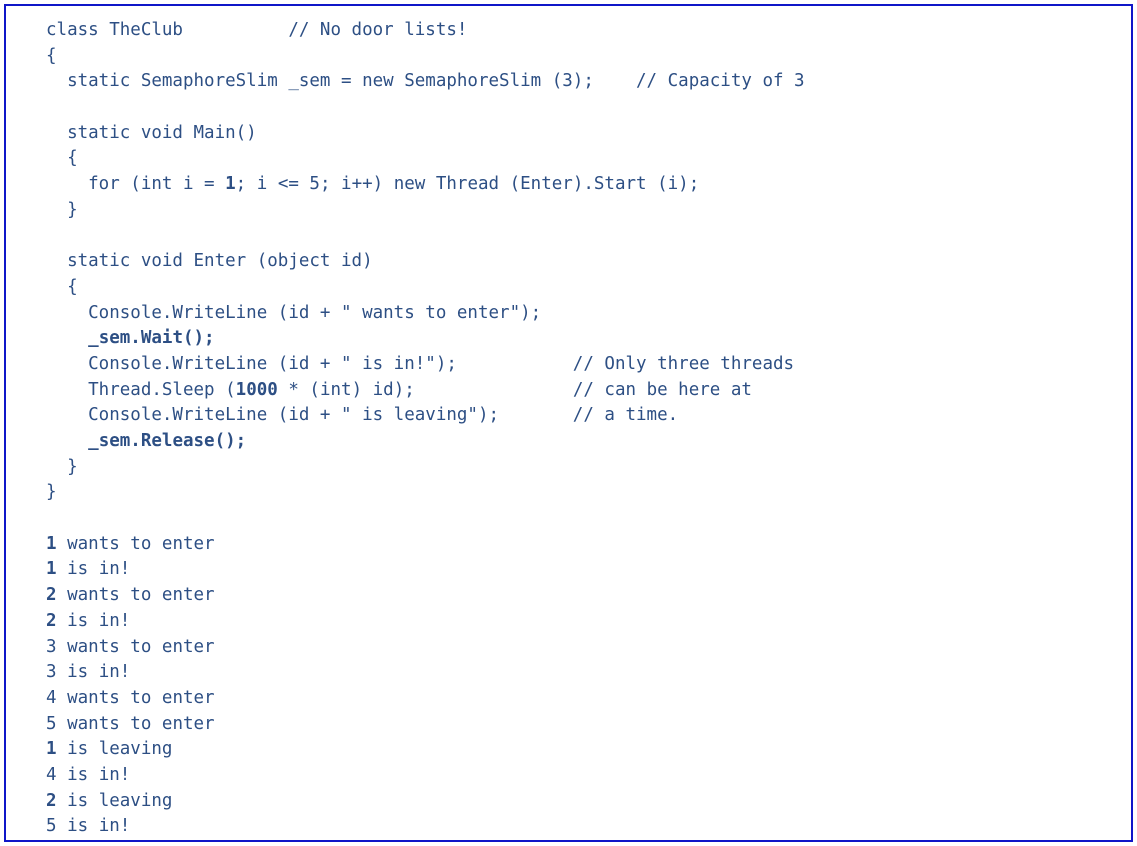 The image size is (1137, 846). What do you see at coordinates (585, 596) in the screenshot?
I see `output-line: 2 wants to enter` at bounding box center [585, 596].